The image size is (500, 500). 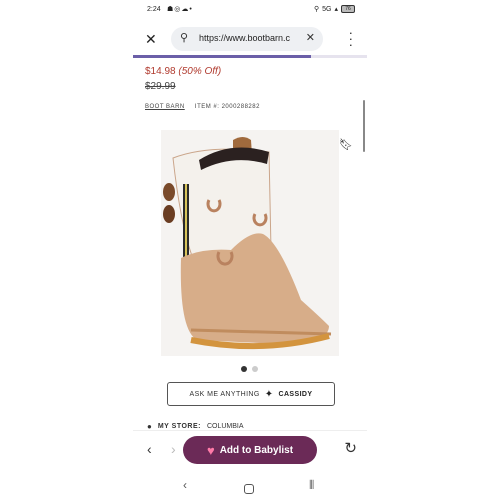 What do you see at coordinates (184, 38) in the screenshot?
I see `search-icon: ⚲` at bounding box center [184, 38].